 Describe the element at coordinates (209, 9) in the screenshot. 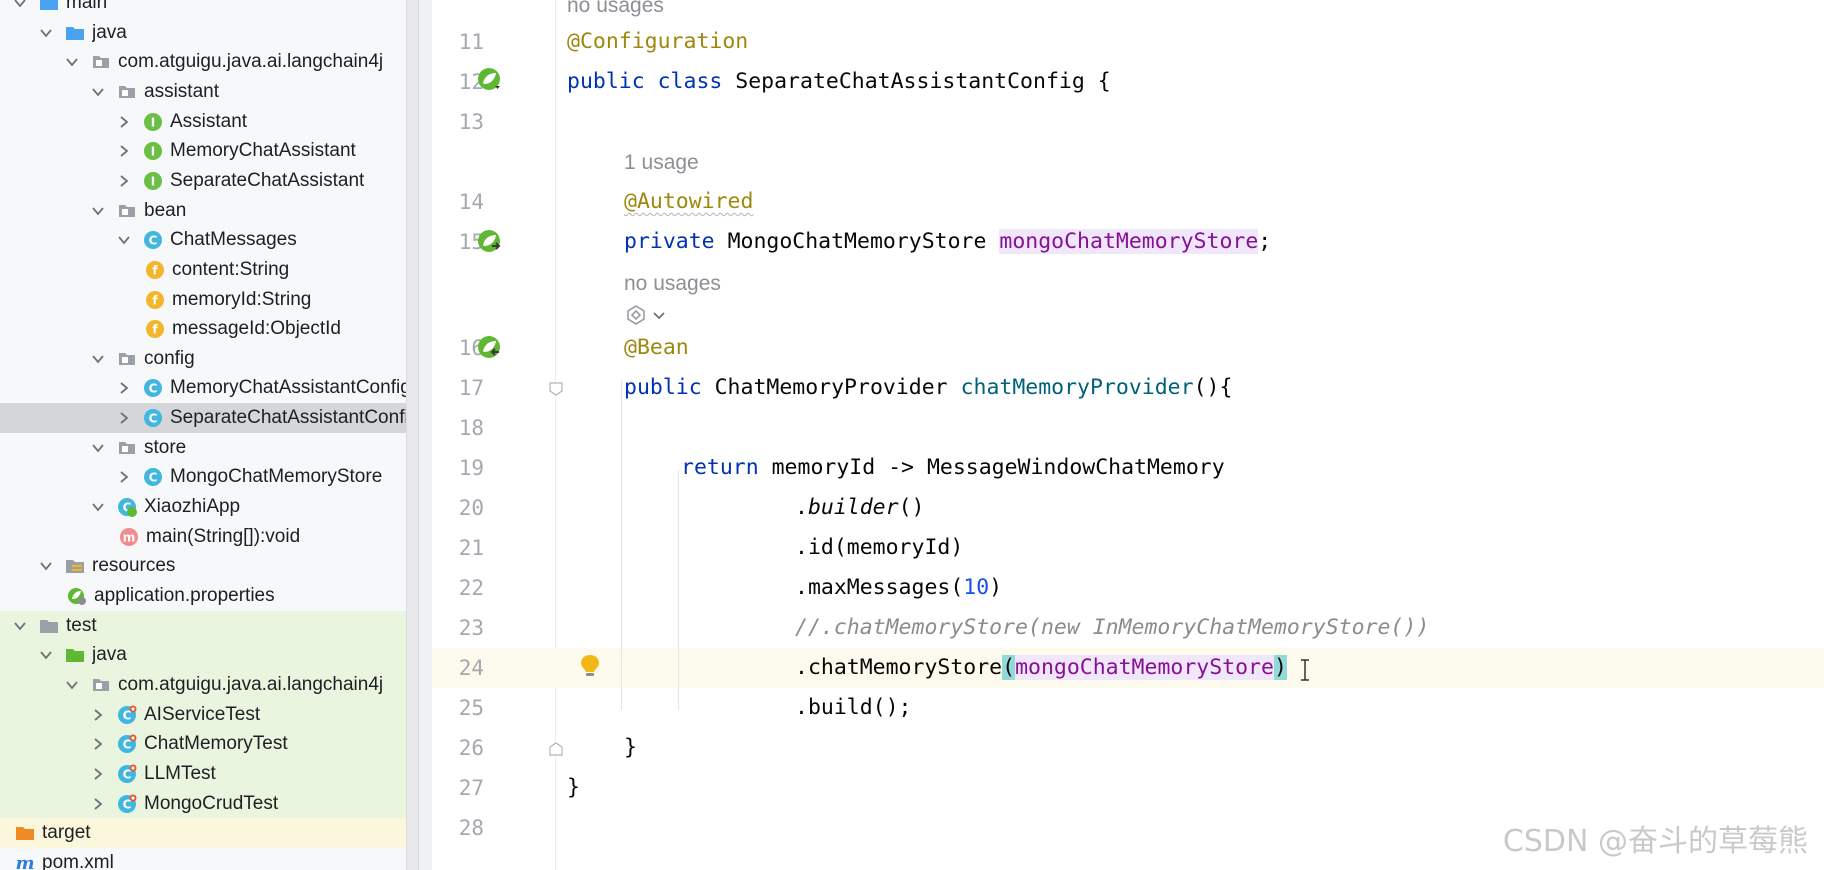

I see `tree-item-main: main` at that location.